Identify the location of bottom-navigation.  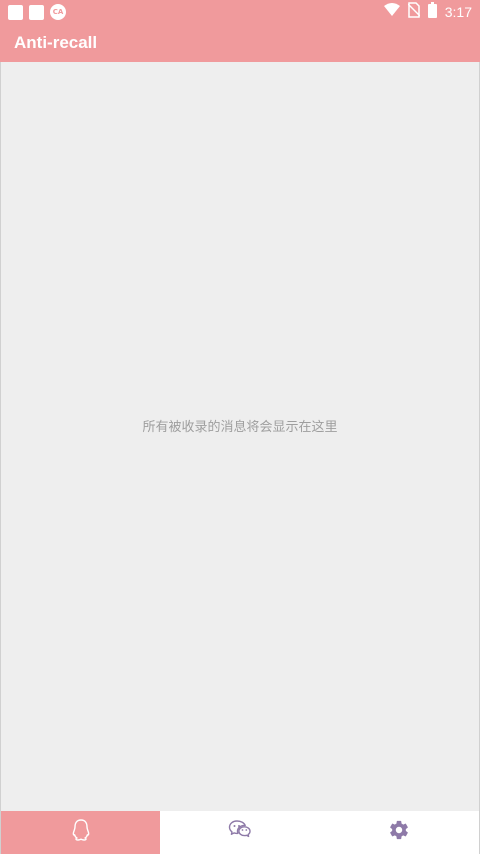
(240, 832).